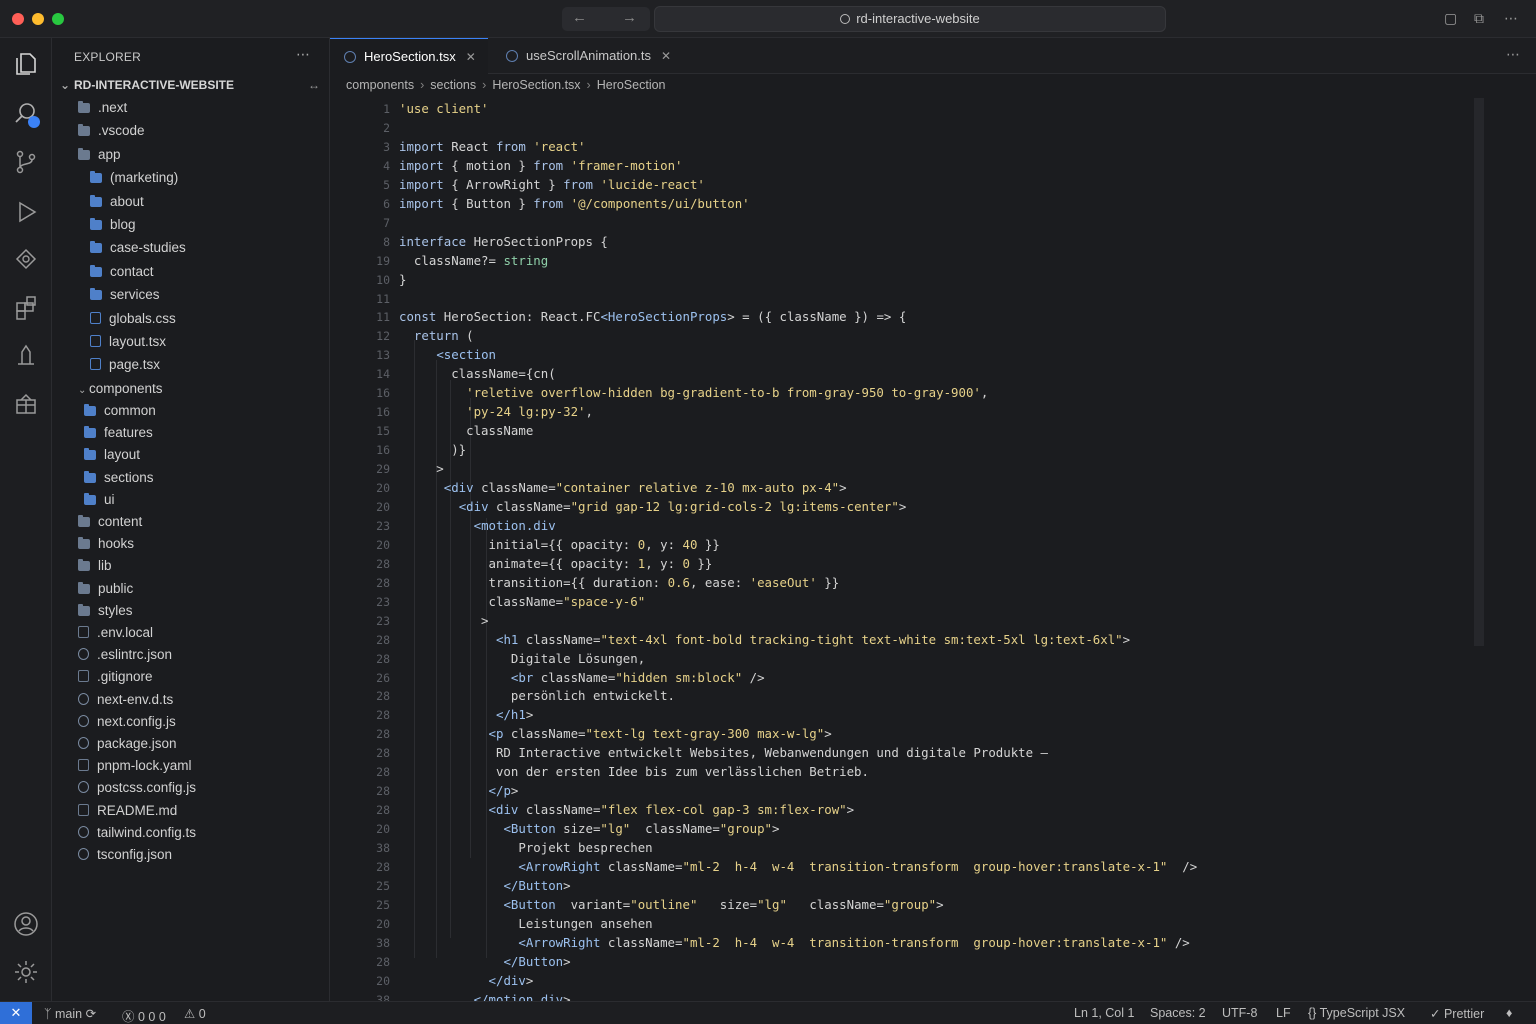 The height and width of the screenshot is (1024, 1536). Describe the element at coordinates (144, 1015) in the screenshot. I see `problems-status: Ⓧ 0 0 0` at that location.